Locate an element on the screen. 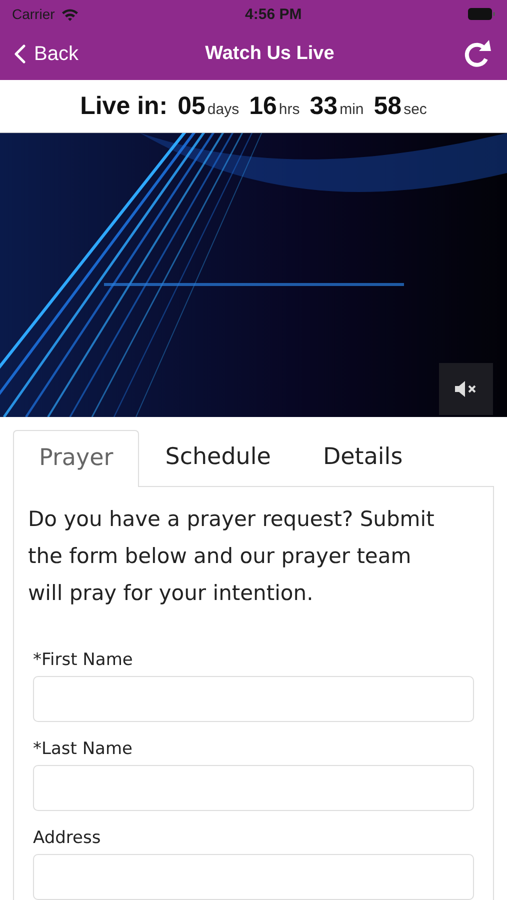  carrier-label: Carrier is located at coordinates (33, 14).